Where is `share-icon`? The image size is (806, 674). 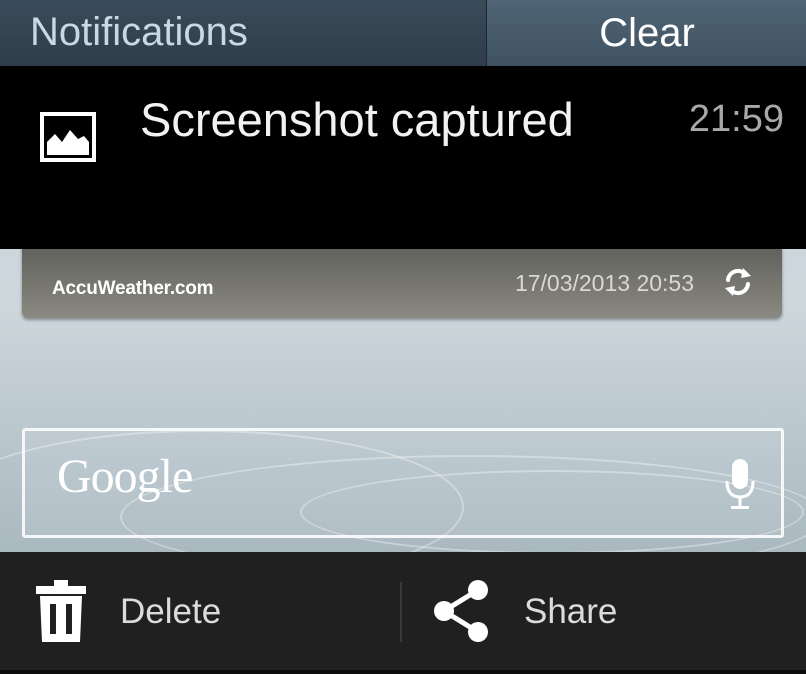
share-icon is located at coordinates (461, 611).